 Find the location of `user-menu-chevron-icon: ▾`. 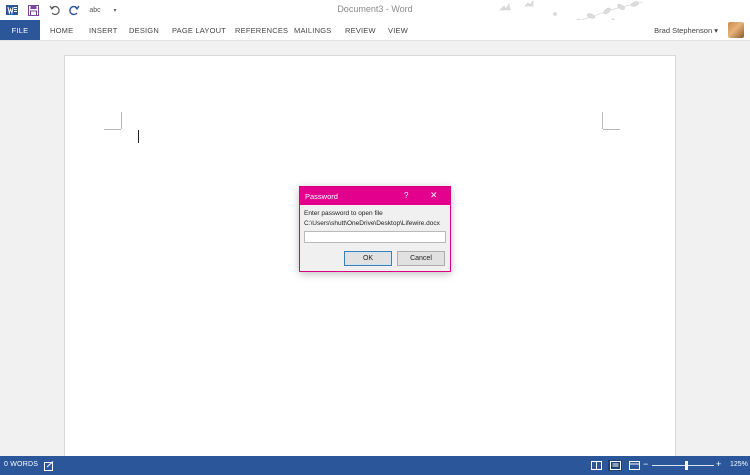

user-menu-chevron-icon: ▾ is located at coordinates (716, 30).